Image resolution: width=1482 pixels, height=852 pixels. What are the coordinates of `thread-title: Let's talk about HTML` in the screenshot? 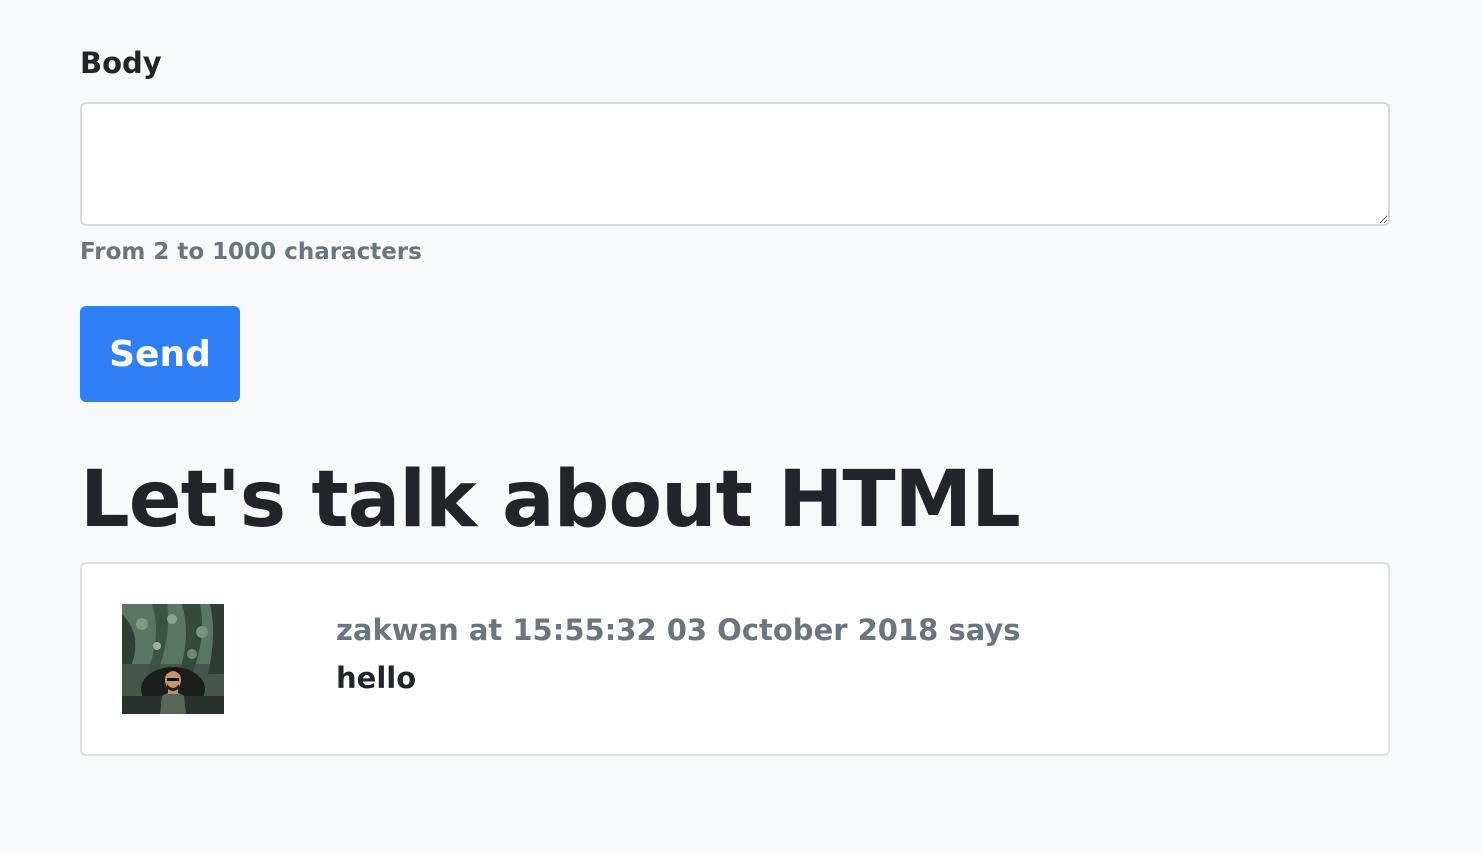 It's located at (550, 500).